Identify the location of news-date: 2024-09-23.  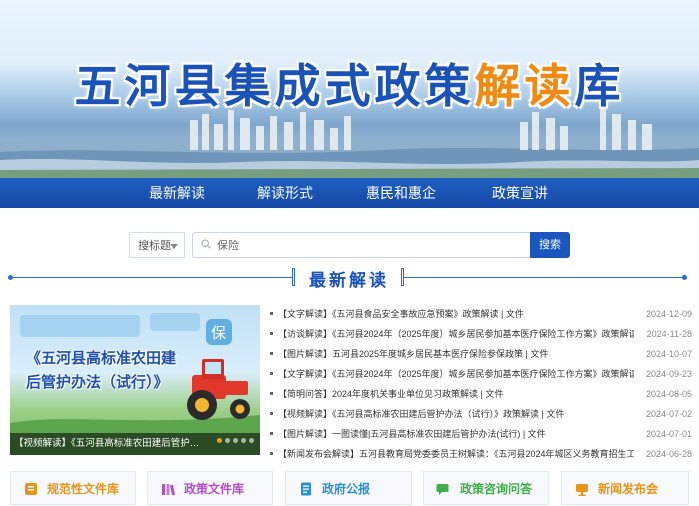
(668, 374).